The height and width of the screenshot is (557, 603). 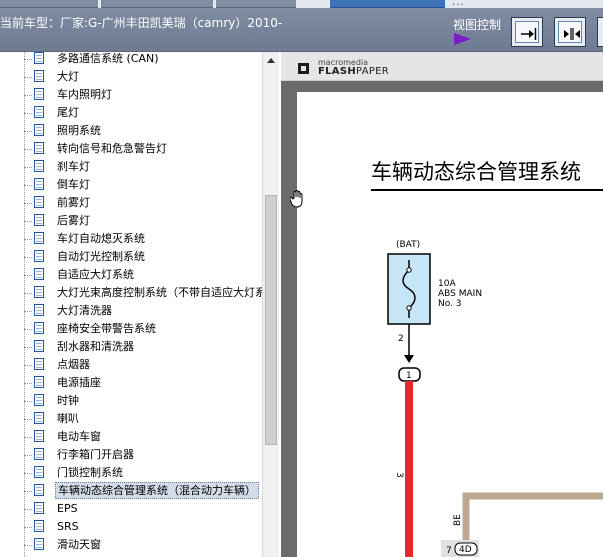 What do you see at coordinates (79, 544) in the screenshot?
I see `tree-item-label: 滑动天窗` at bounding box center [79, 544].